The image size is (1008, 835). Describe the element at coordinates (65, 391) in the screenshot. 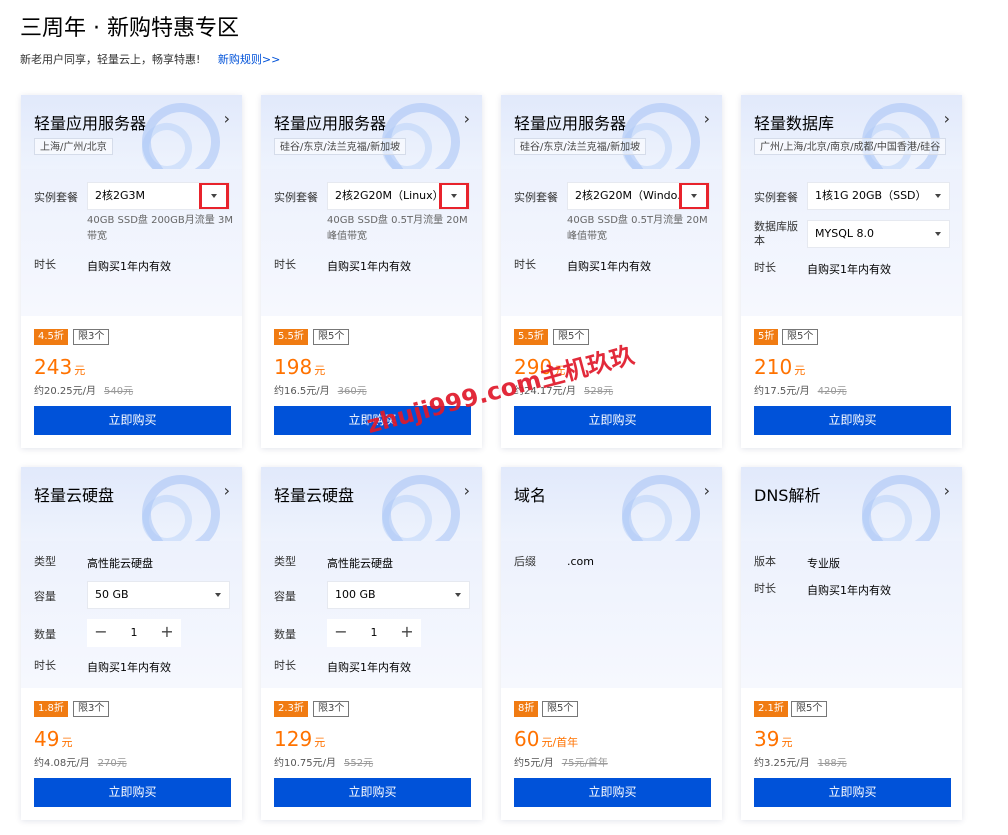

I see `monthly-price-text: 约20.25元/月` at that location.